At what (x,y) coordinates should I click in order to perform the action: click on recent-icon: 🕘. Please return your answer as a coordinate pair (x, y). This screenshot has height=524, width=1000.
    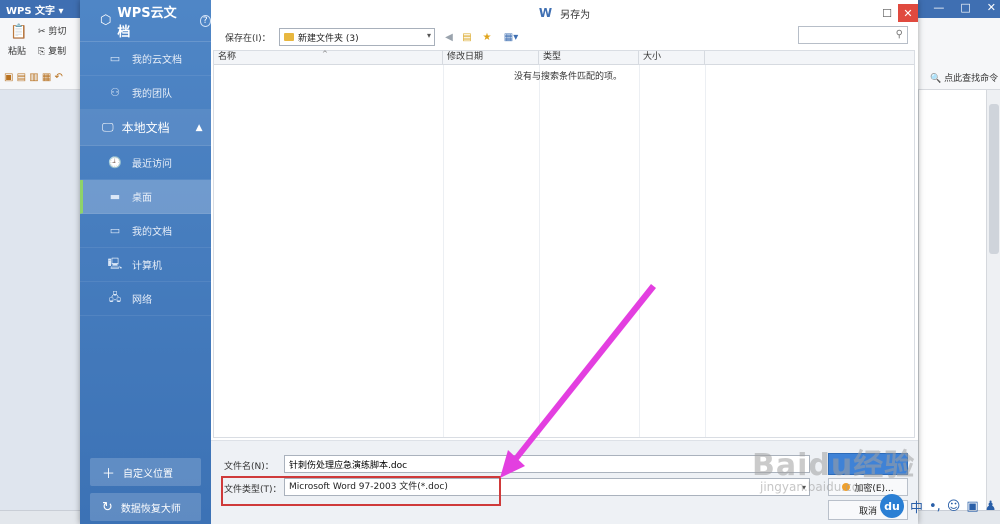
    Looking at the image, I should click on (115, 162).